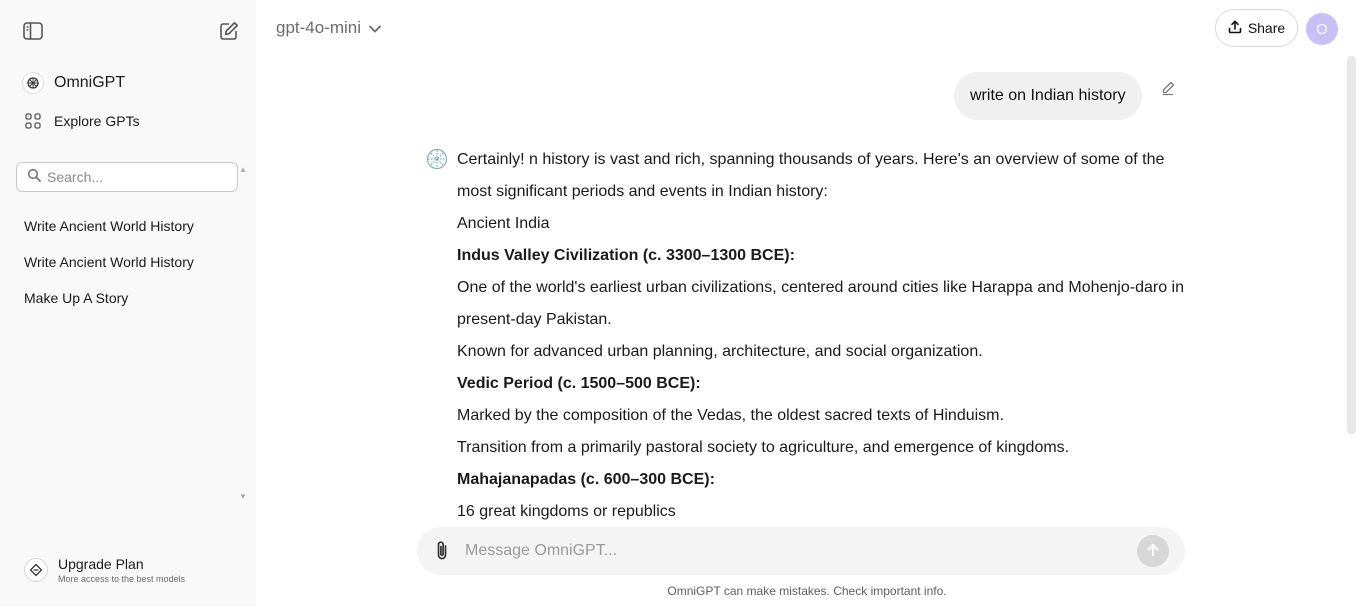 The image size is (1358, 607). I want to click on answer-heading: Mahajanapadas (c. 600–300 BCE):, so click(586, 479).